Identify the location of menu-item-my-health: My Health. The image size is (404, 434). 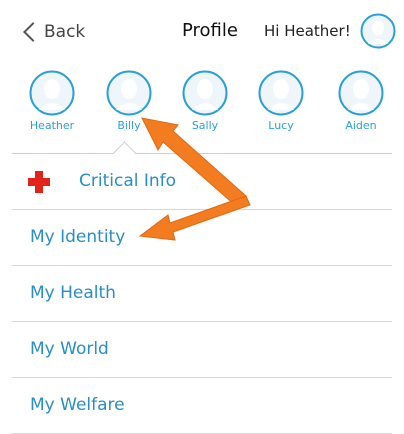
(202, 294).